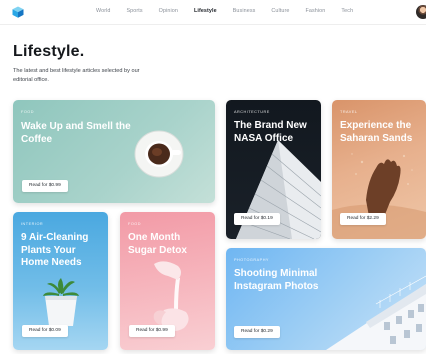  I want to click on card-title: One Month Sugar Detox, so click(169, 244).